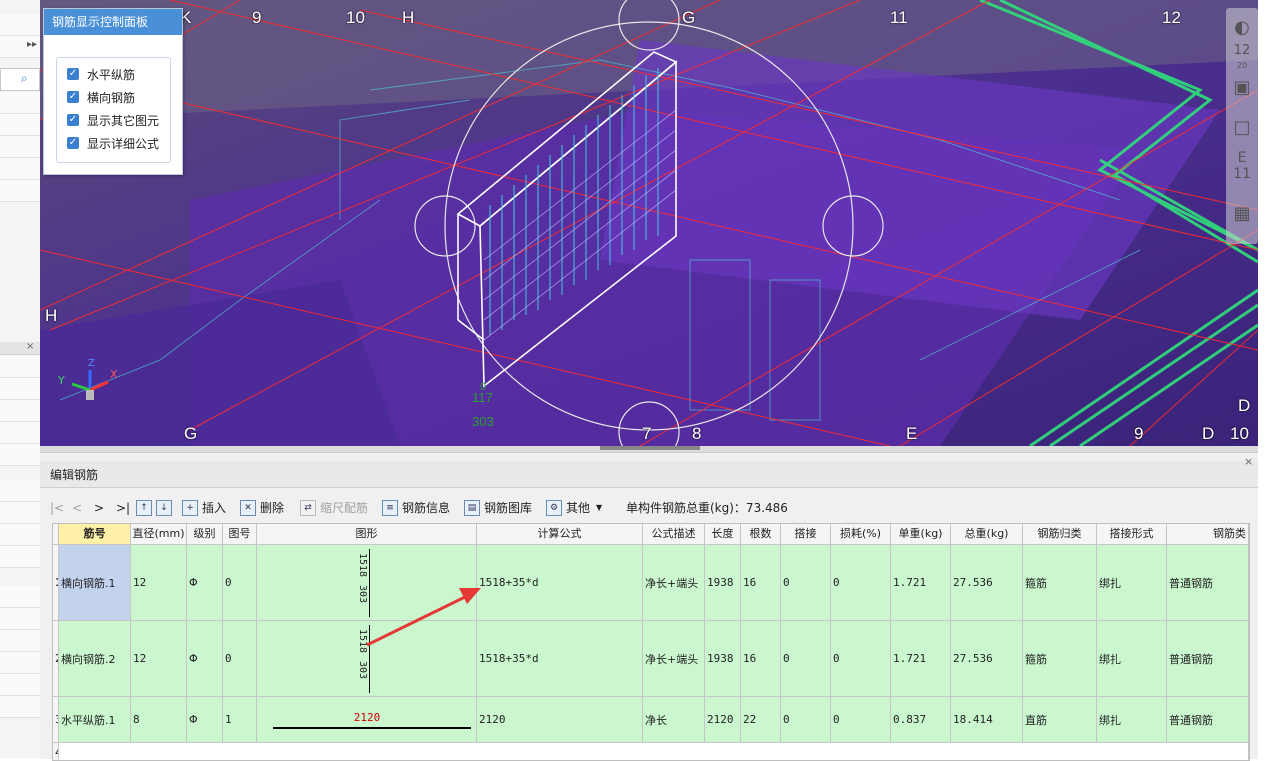  Describe the element at coordinates (390, 508) in the screenshot. I see `document-icon: ≡` at that location.